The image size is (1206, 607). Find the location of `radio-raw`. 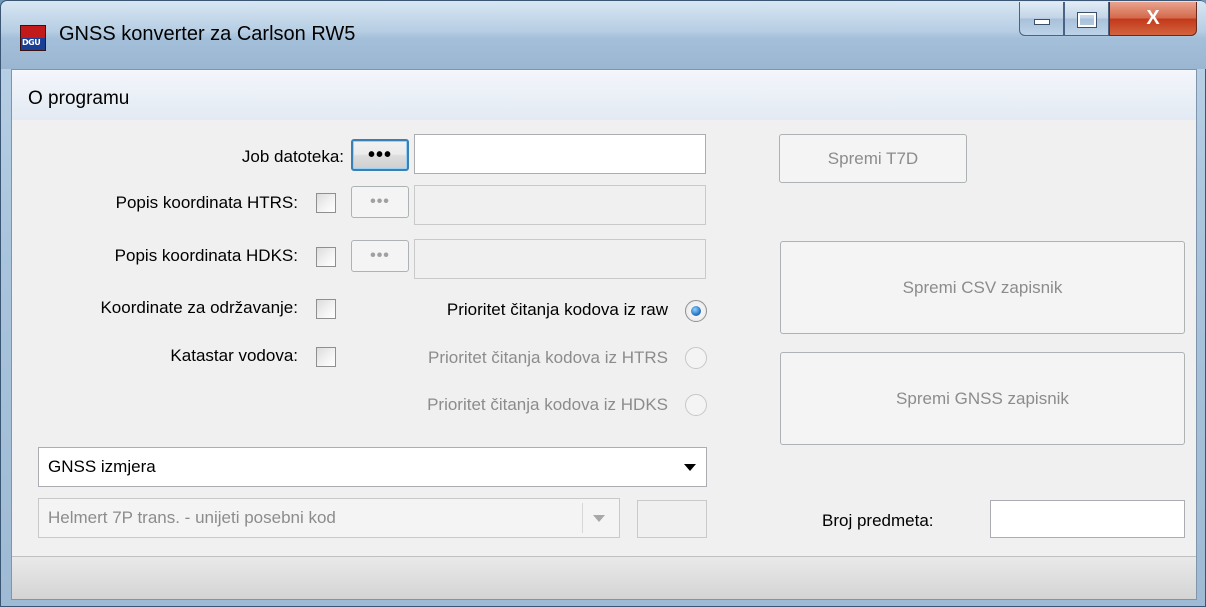

radio-raw is located at coordinates (696, 311).